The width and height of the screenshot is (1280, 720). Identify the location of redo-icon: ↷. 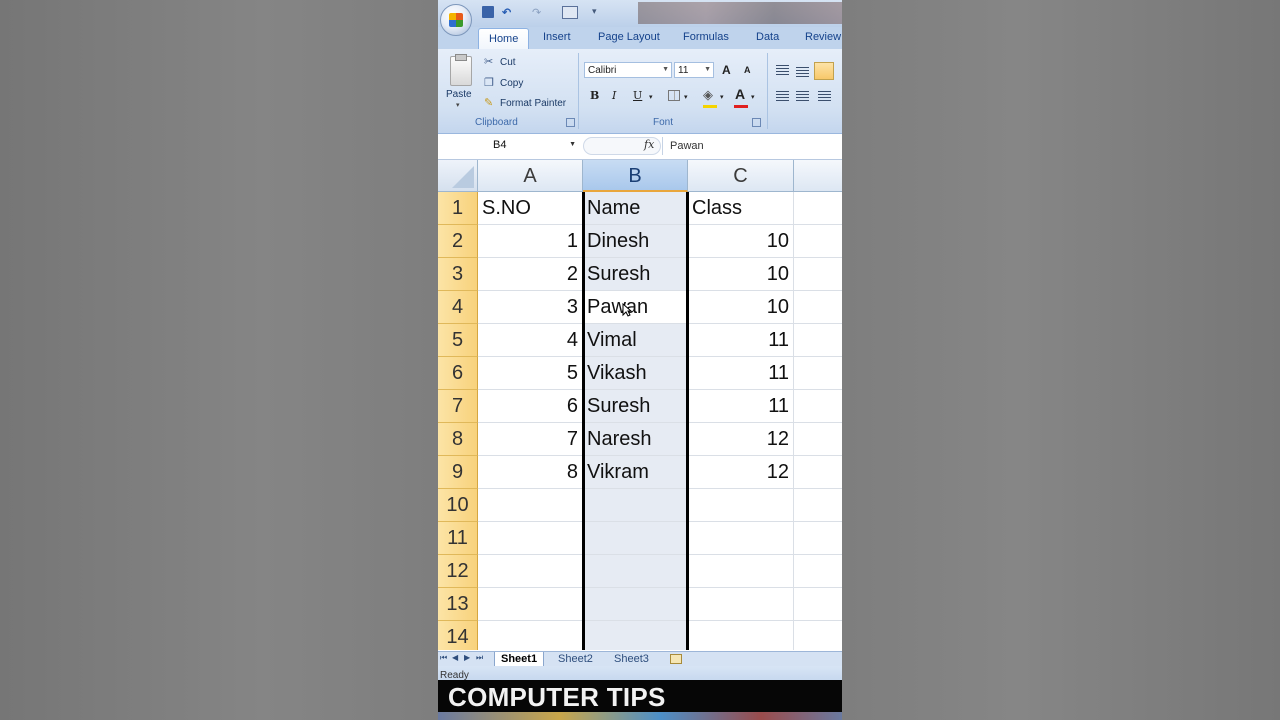
(536, 12).